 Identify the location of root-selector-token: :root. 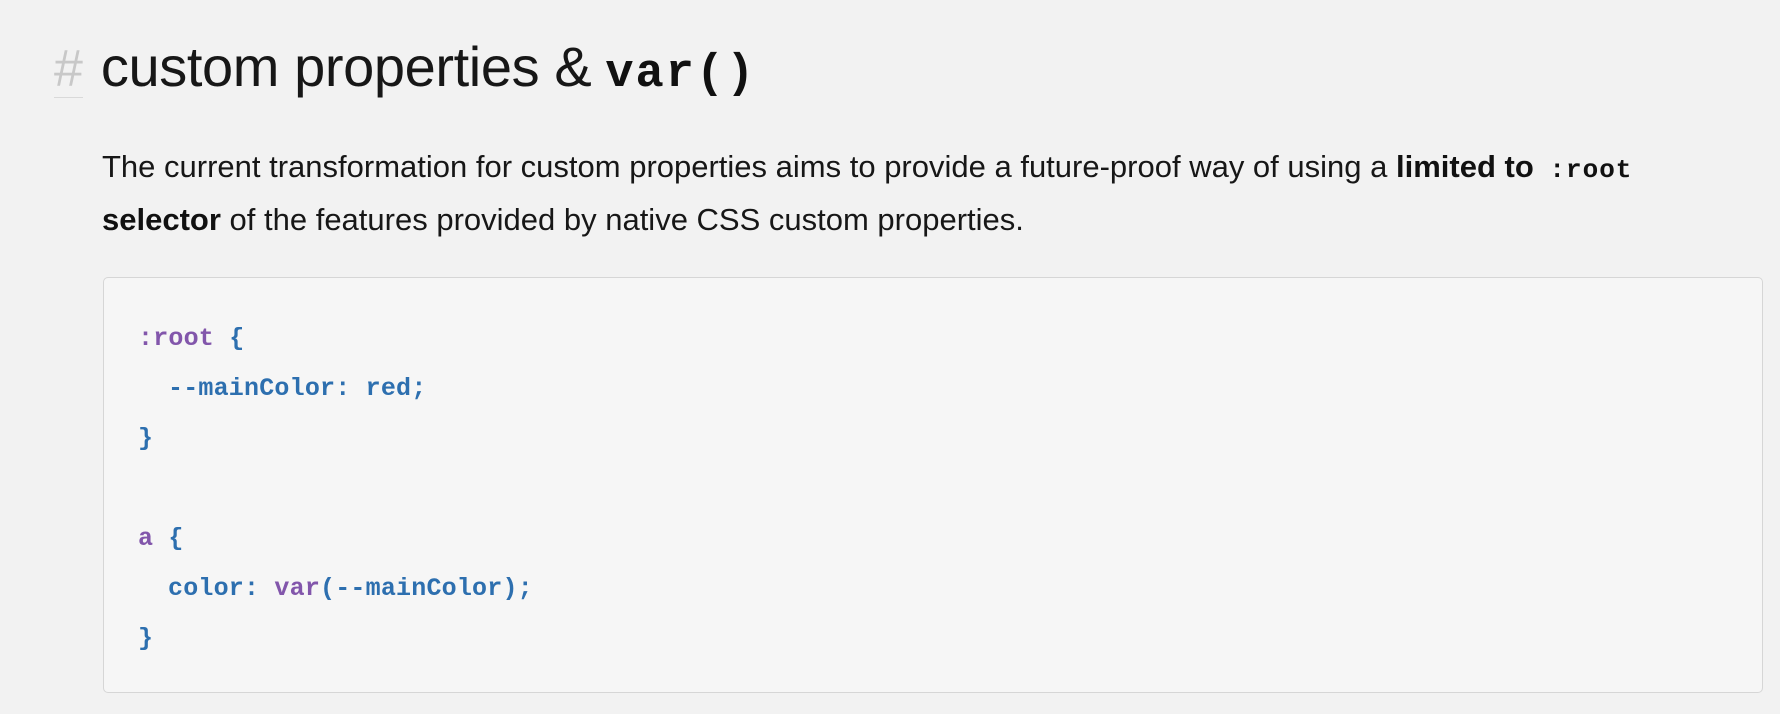
(176, 338).